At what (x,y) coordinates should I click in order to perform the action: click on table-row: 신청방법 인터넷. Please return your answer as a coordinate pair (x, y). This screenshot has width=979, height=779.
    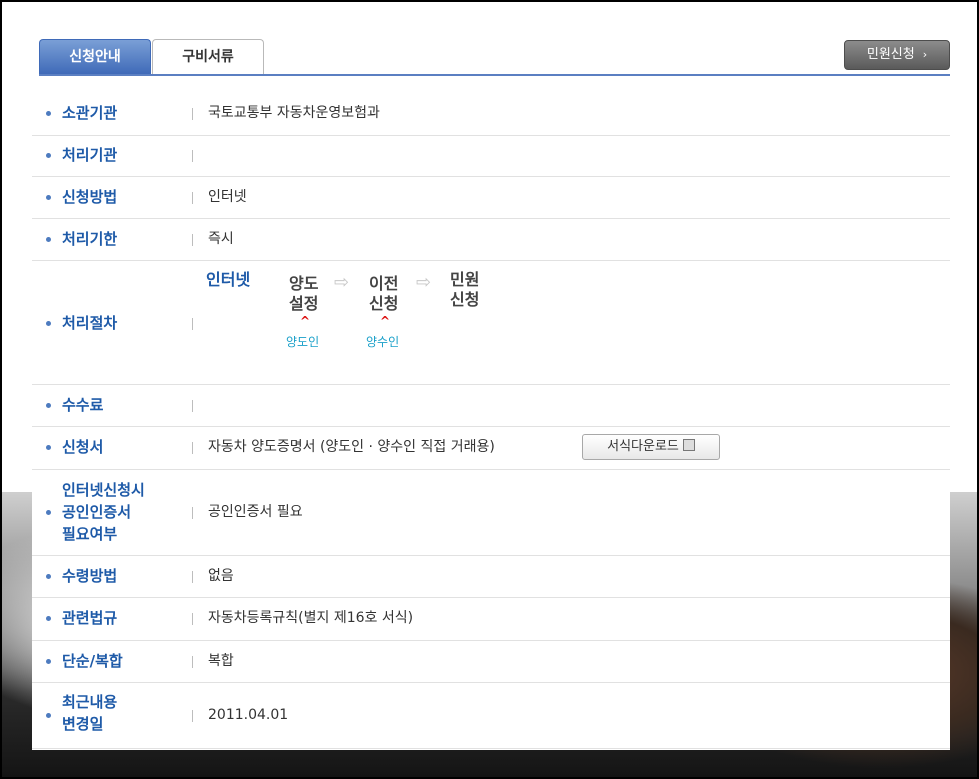
    Looking at the image, I should click on (491, 197).